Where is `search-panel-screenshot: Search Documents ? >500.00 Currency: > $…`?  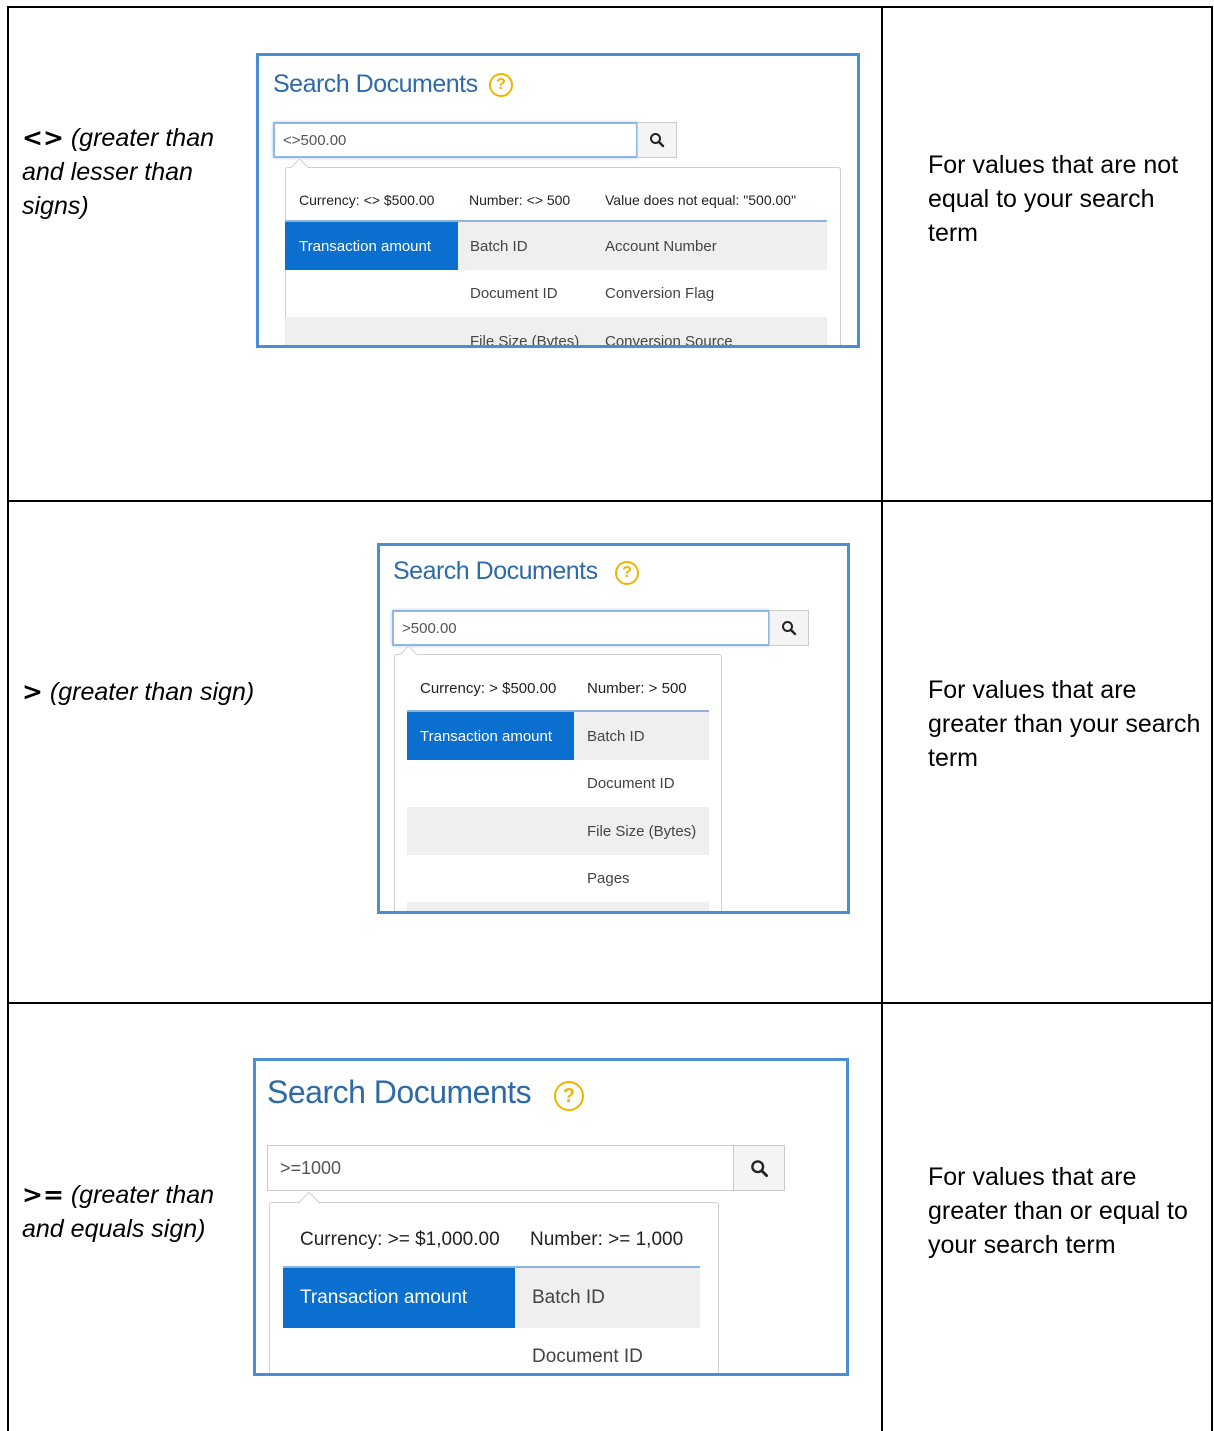 search-panel-screenshot: Search Documents ? >500.00 Currency: > $… is located at coordinates (613, 728).